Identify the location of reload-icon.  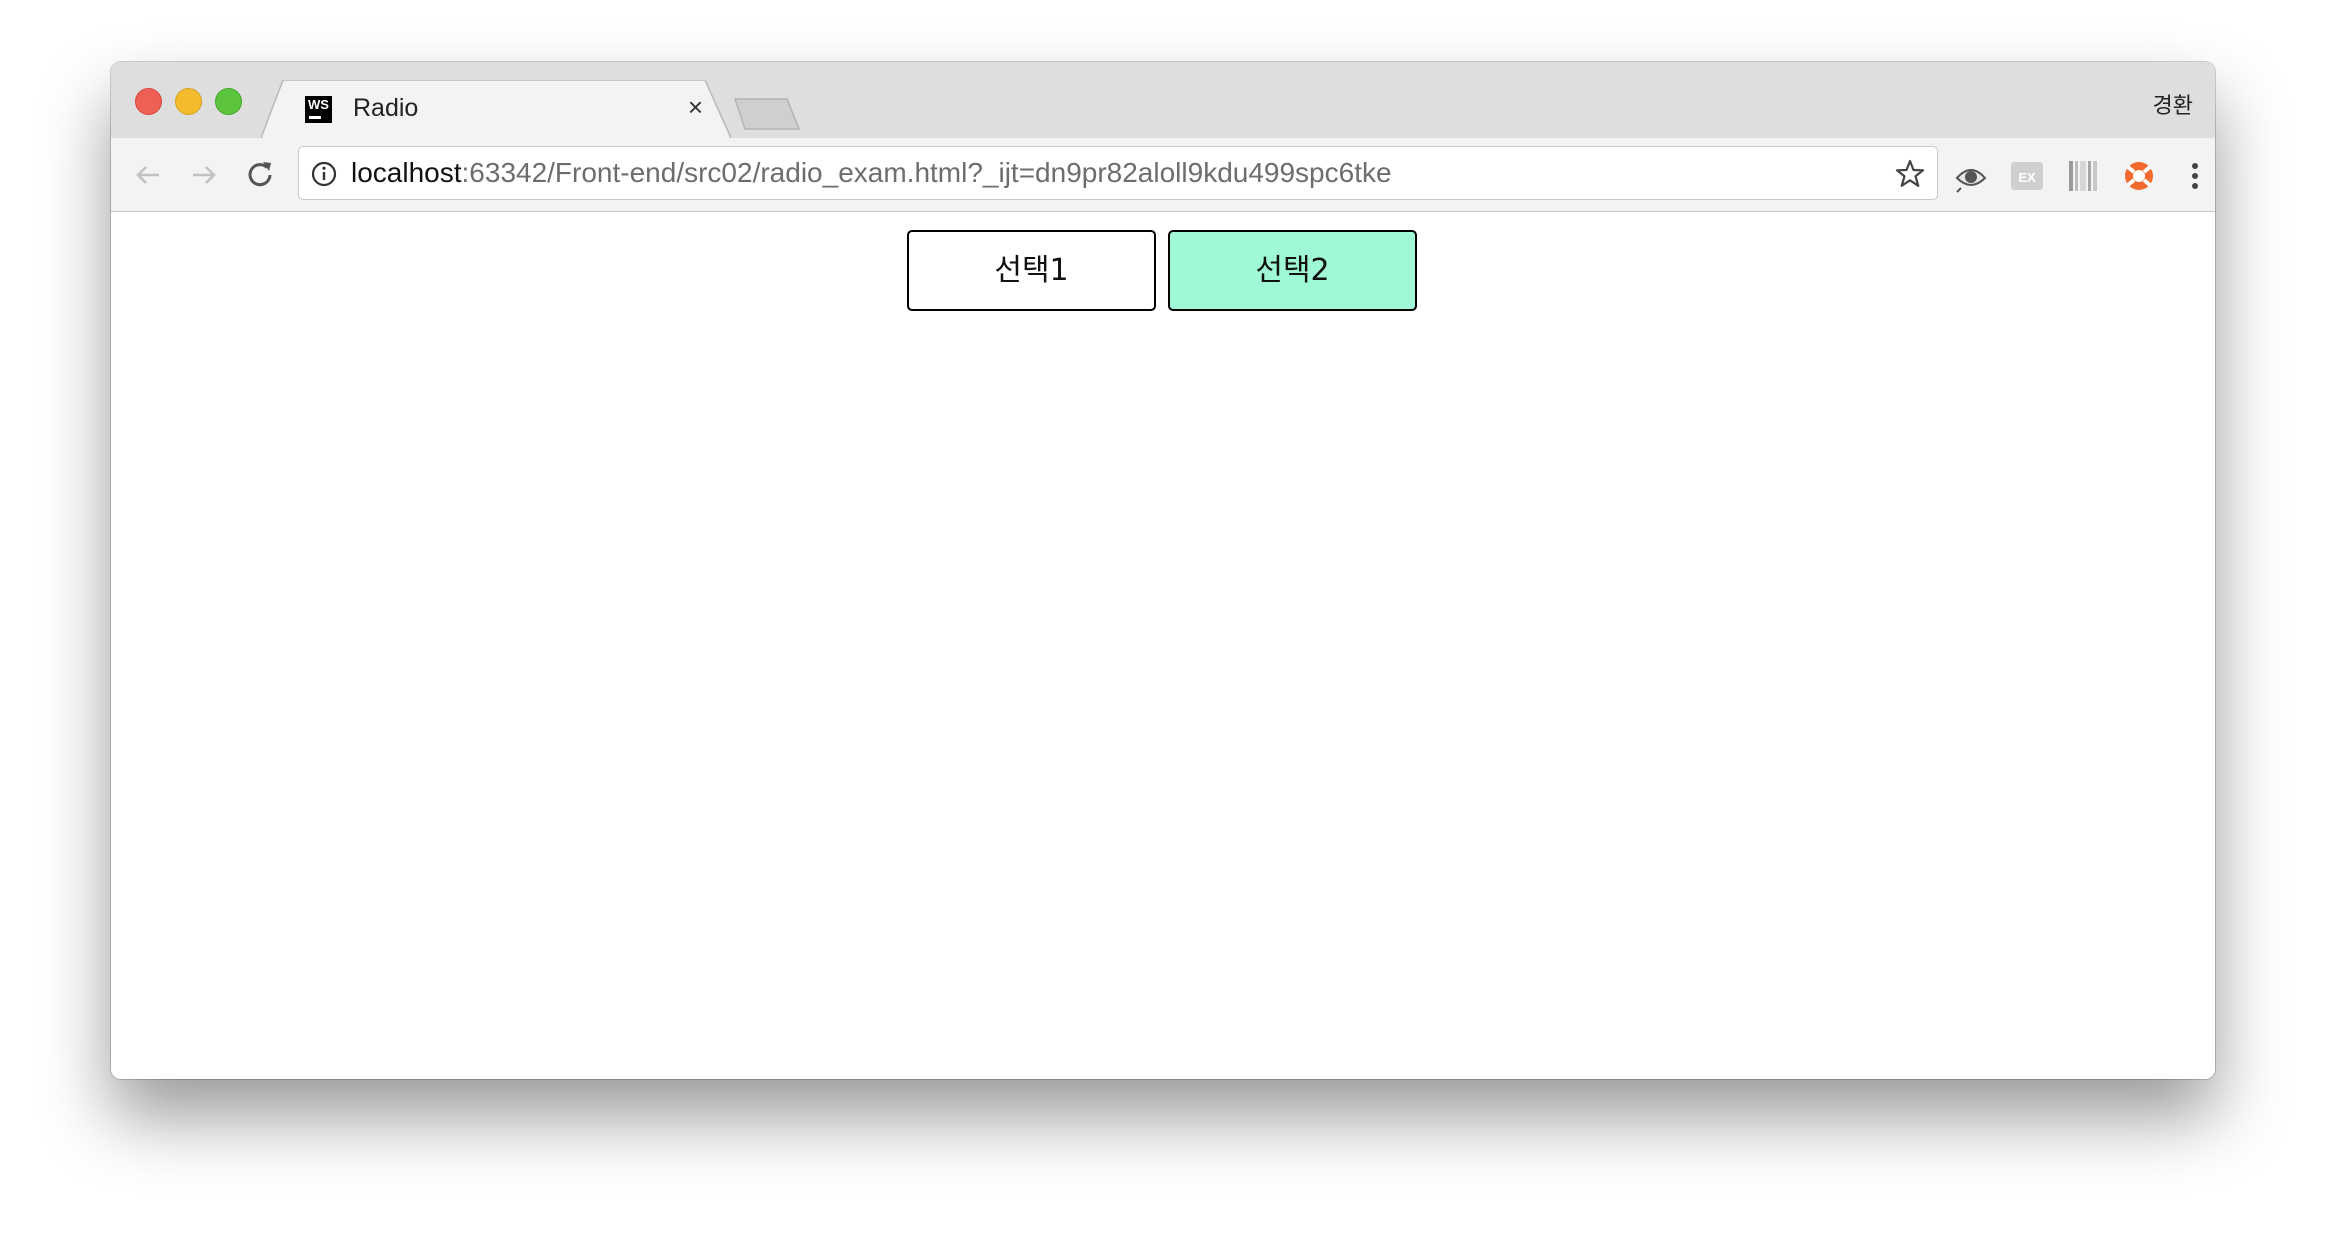
(260, 175).